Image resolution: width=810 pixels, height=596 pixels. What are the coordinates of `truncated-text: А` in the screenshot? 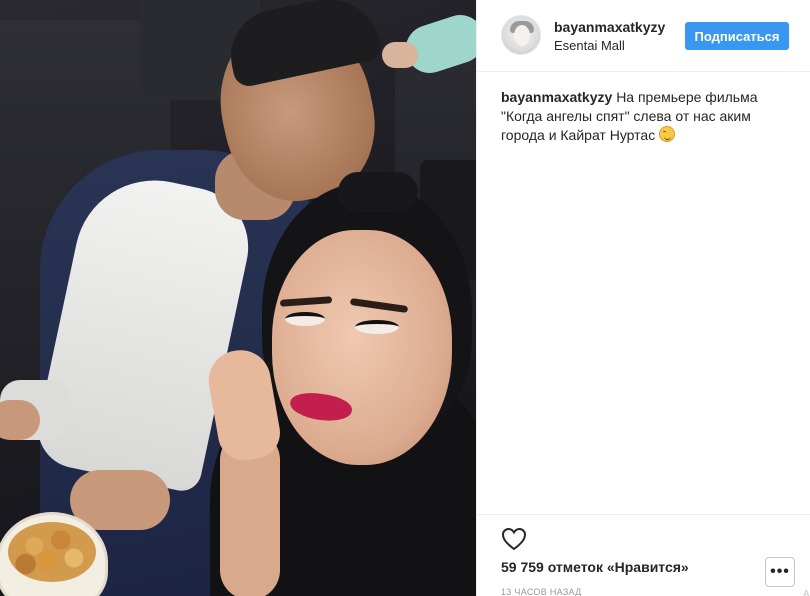 It's located at (806, 592).